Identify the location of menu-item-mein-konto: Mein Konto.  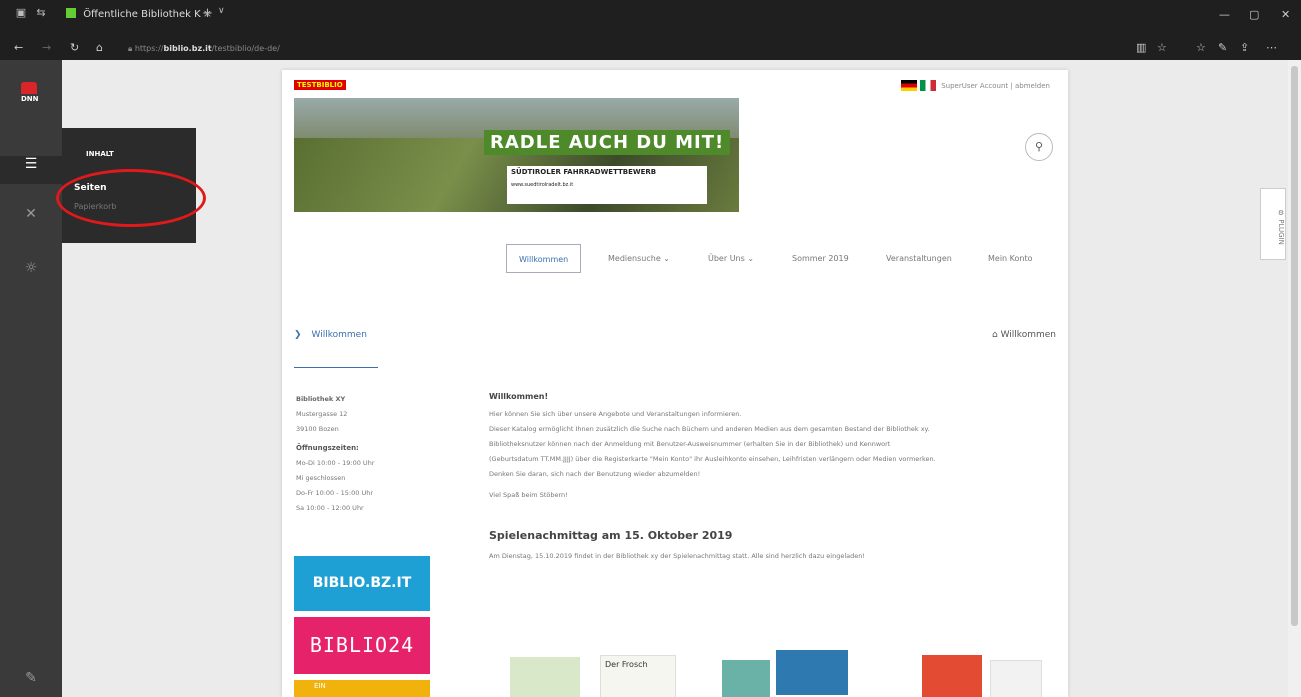
(1010, 258).